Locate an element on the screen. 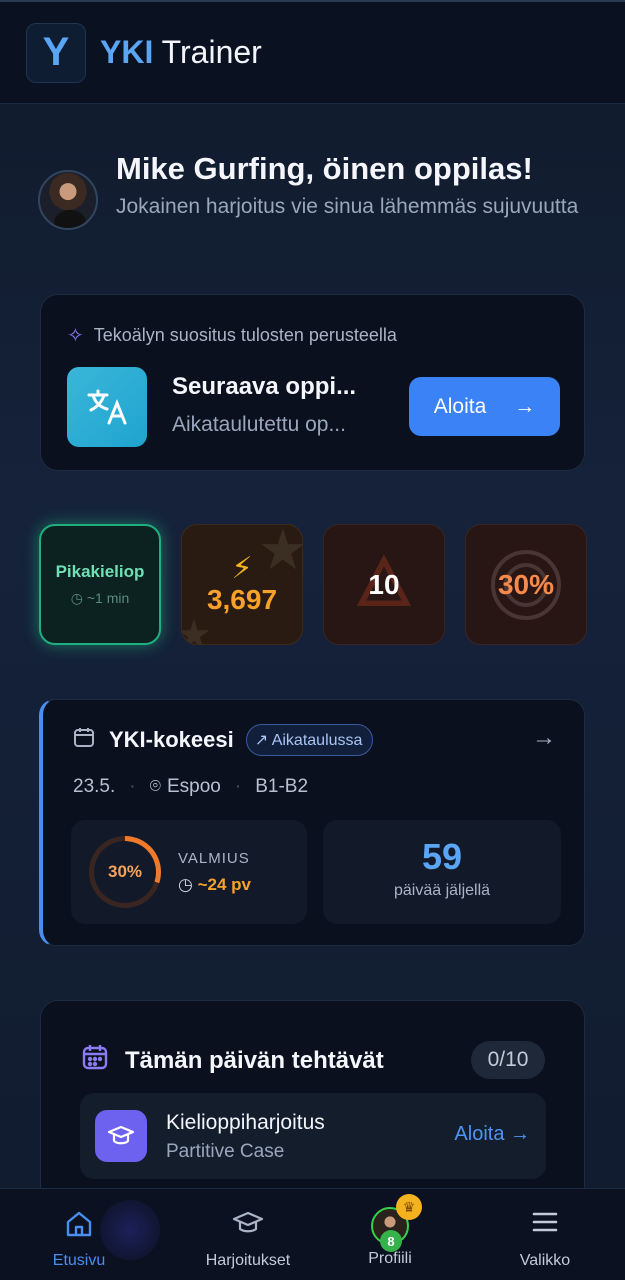  start-recommendation-button: Aloita → is located at coordinates (484, 406).